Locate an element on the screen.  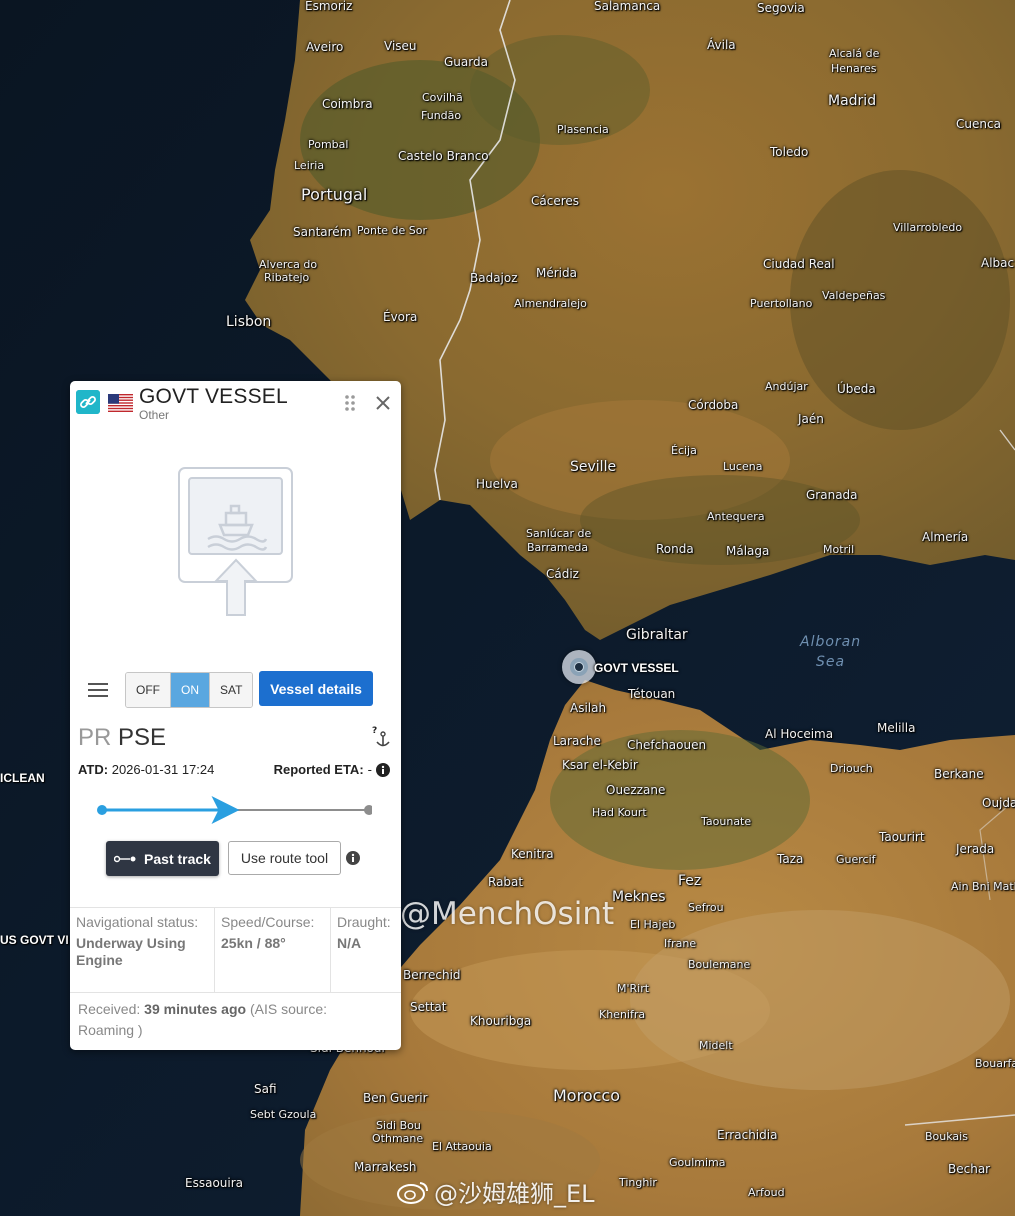
navigational-status-value: Underway Using Engine is located at coordinates (131, 951).